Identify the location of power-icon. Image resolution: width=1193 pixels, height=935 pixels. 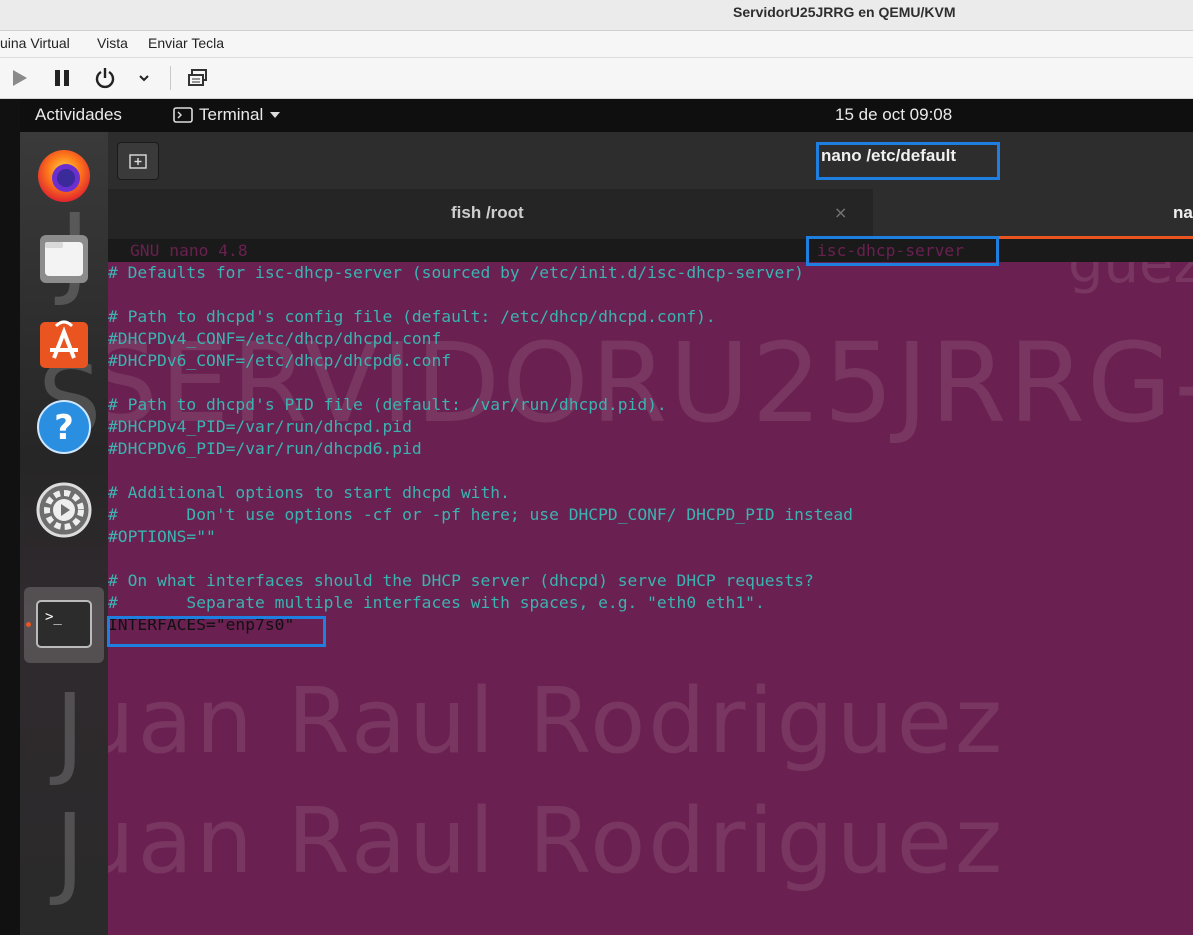
(105, 78).